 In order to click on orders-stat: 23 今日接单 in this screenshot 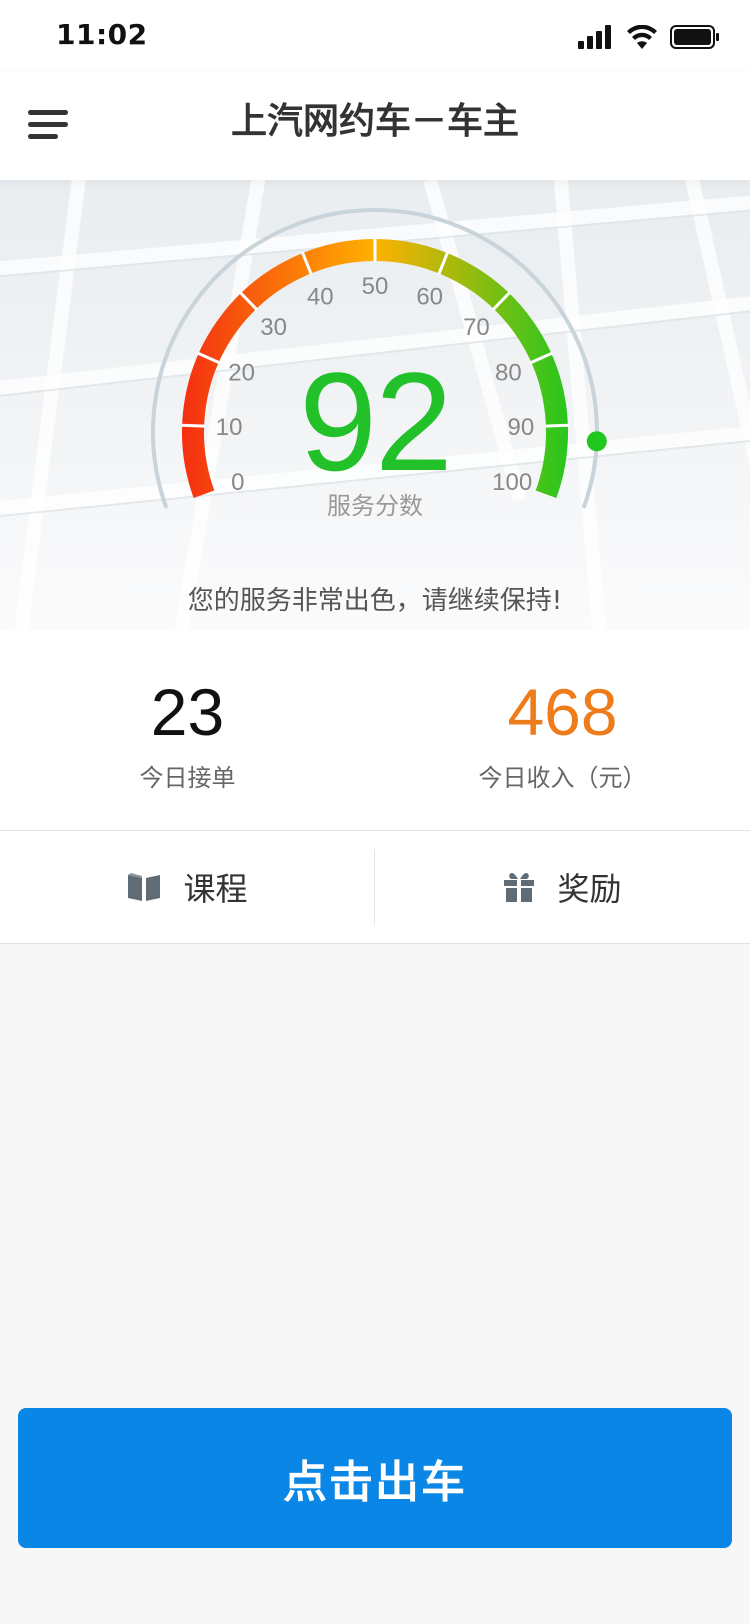, I will do `click(187, 732)`.